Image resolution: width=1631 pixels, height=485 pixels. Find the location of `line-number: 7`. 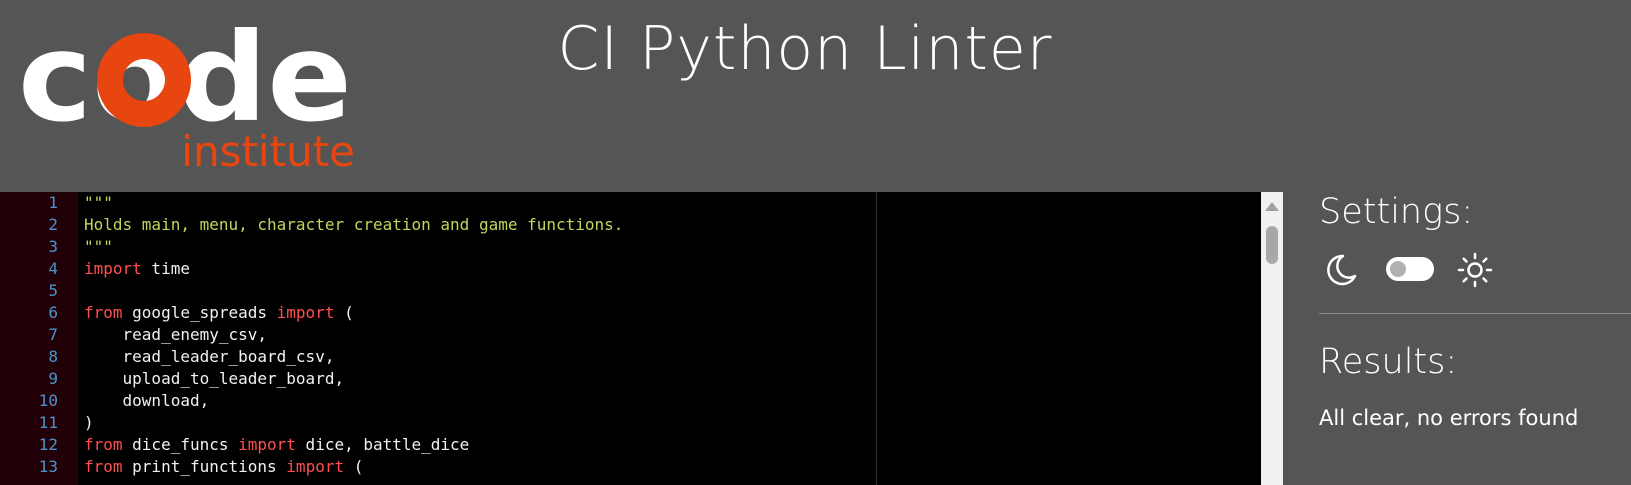

line-number: 7 is located at coordinates (53, 334).